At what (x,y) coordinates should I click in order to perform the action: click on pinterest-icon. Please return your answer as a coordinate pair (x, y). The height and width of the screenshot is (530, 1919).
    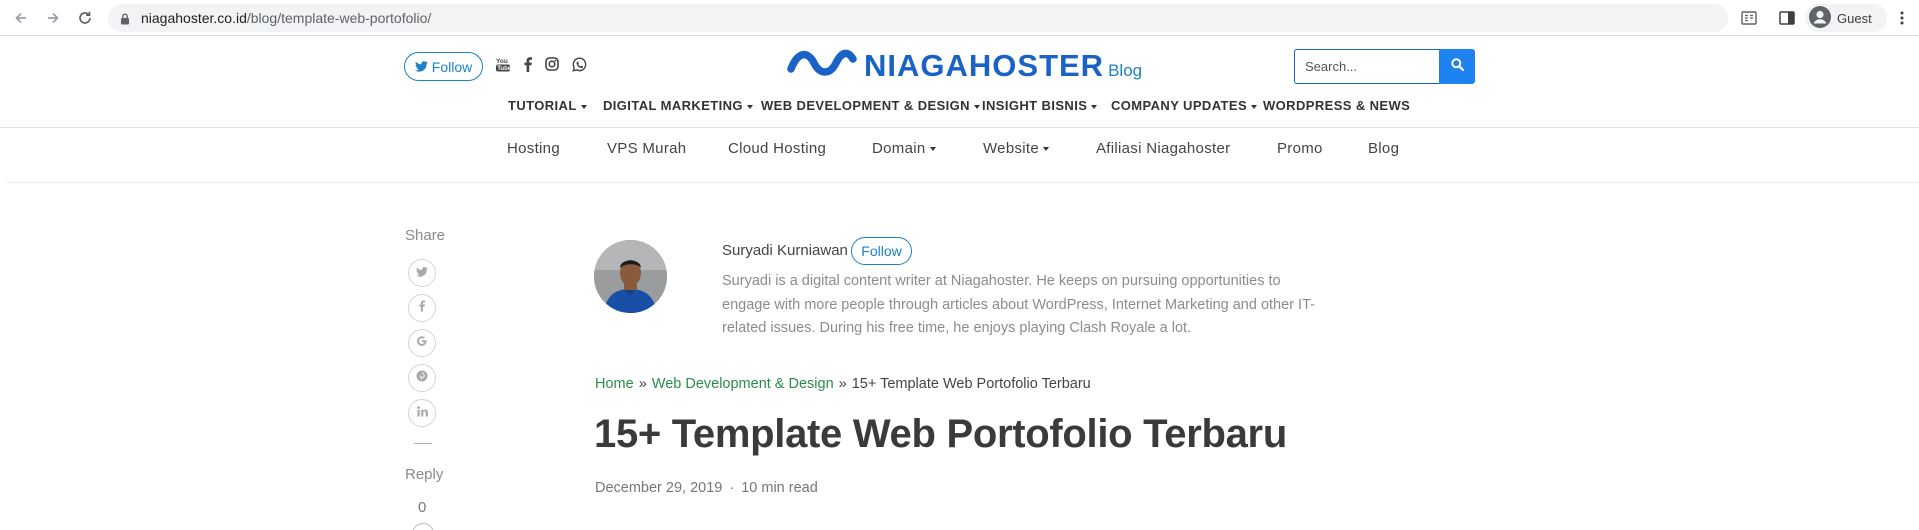
    Looking at the image, I should click on (422, 378).